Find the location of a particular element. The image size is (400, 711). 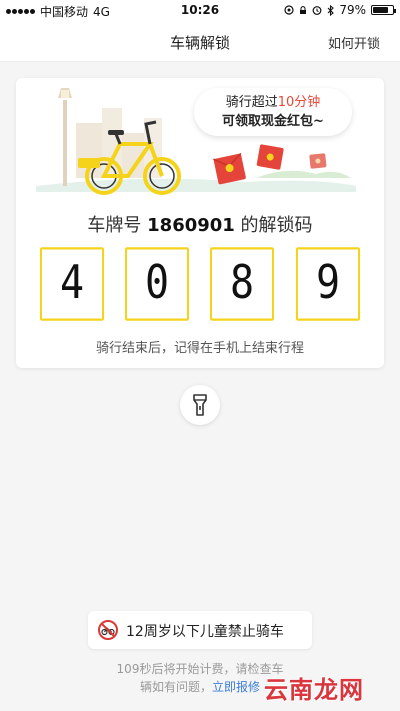

flashlight-icon is located at coordinates (200, 405).